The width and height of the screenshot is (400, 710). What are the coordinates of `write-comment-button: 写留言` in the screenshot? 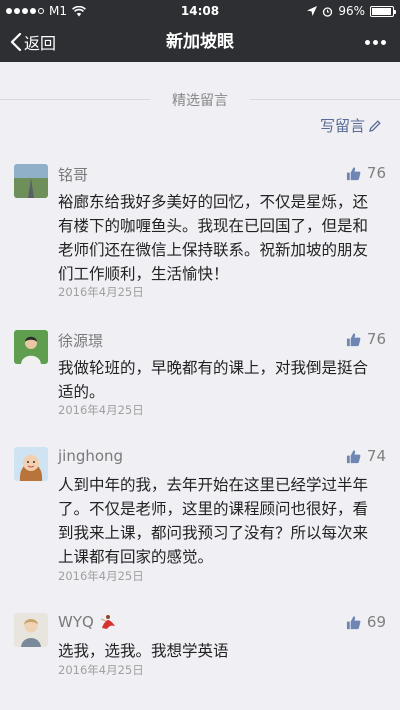 It's located at (351, 125).